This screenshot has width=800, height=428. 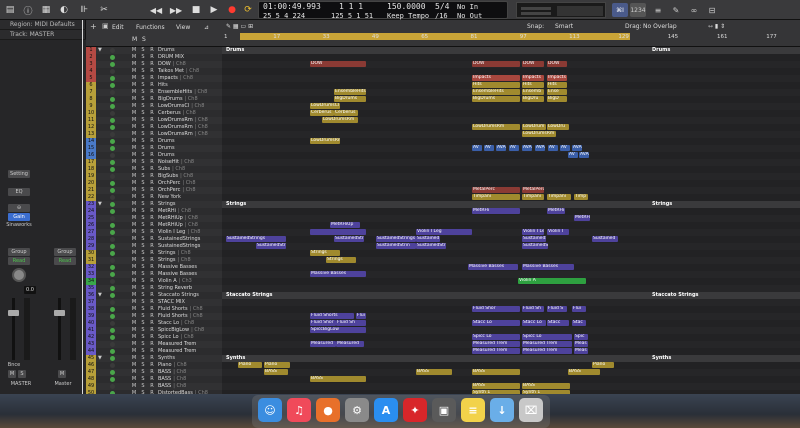 I want to click on midi-region: LowDrum, so click(x=534, y=127).